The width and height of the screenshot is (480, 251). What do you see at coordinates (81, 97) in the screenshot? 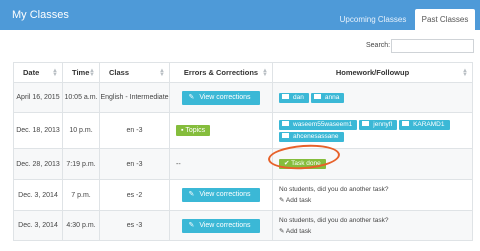
I see `cell-time: 10:05 a.m.` at bounding box center [81, 97].